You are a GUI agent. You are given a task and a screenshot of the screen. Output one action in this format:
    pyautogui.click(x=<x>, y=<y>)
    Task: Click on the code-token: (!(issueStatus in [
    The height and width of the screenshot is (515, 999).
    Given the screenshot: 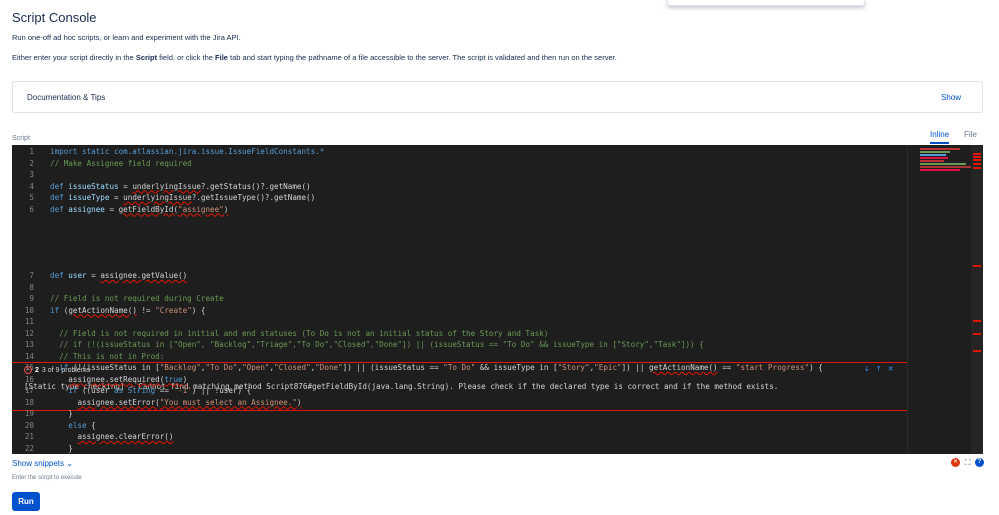 What is the action you would take?
    pyautogui.click(x=114, y=367)
    